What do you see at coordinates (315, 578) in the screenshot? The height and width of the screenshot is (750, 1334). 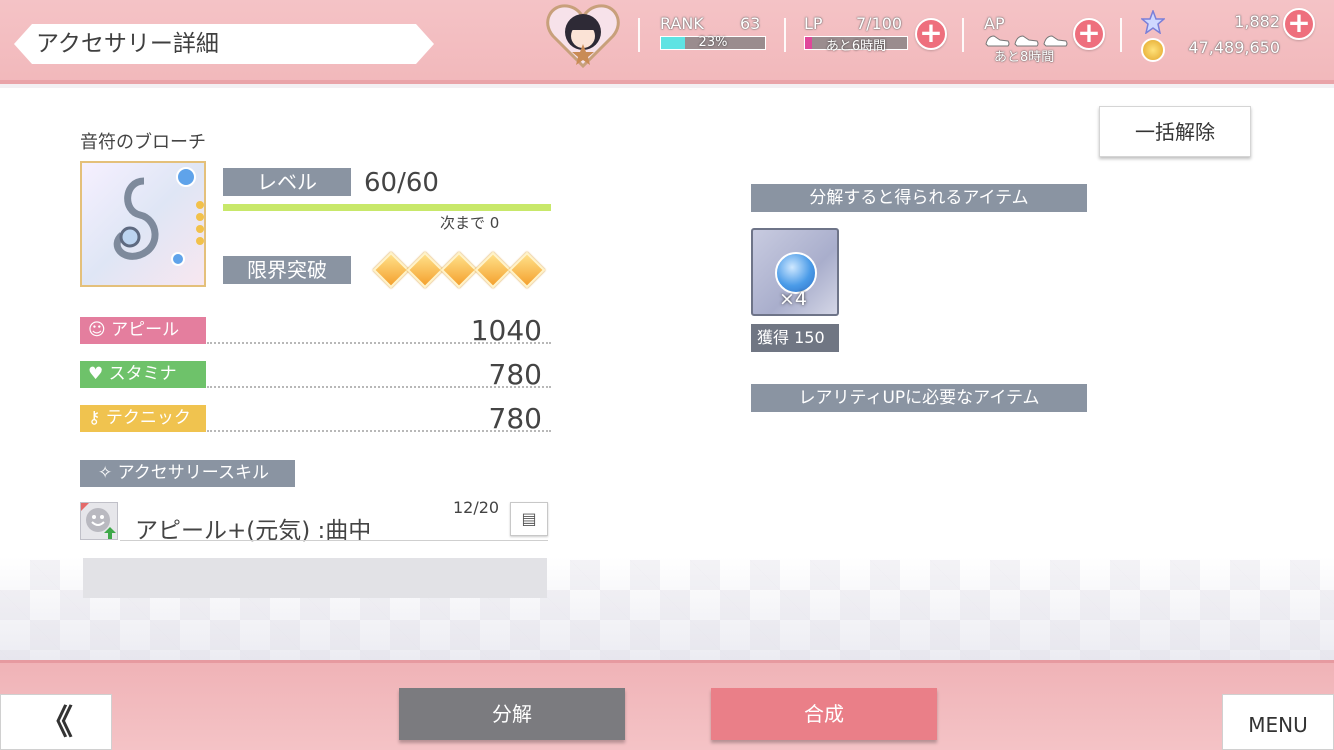 I see `empty-skill-slot` at bounding box center [315, 578].